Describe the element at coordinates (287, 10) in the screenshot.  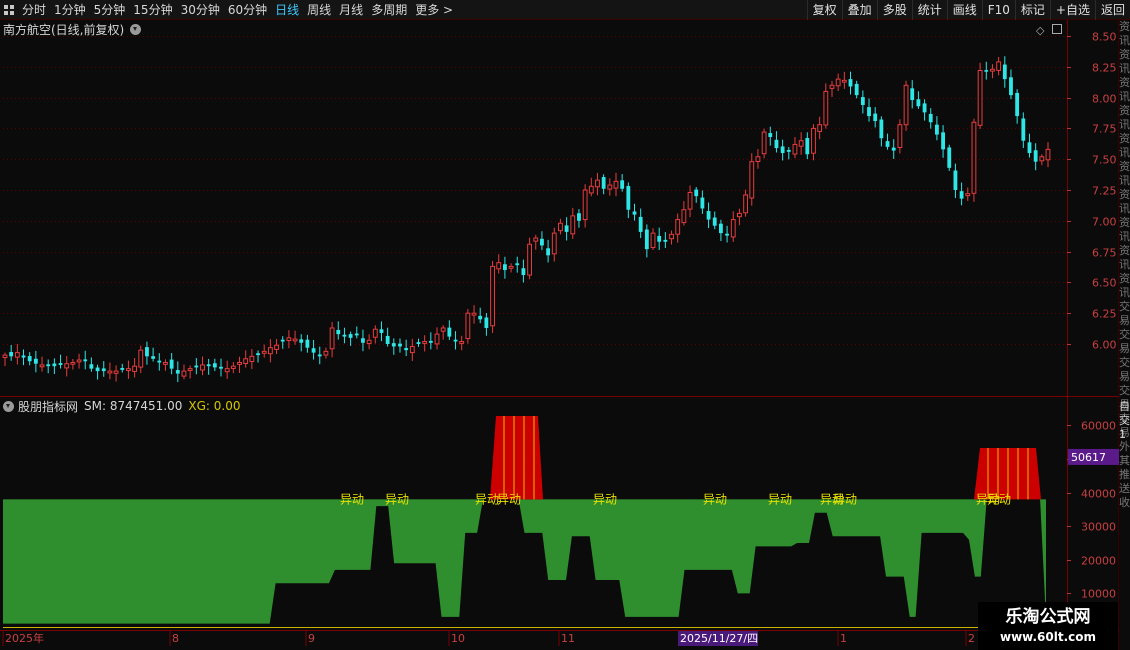
I see `period-tab: 日线` at that location.